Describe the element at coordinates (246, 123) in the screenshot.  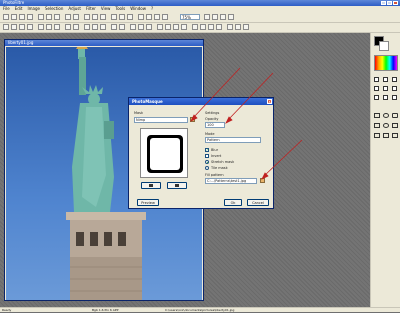
I see `annotation-arrows` at that location.